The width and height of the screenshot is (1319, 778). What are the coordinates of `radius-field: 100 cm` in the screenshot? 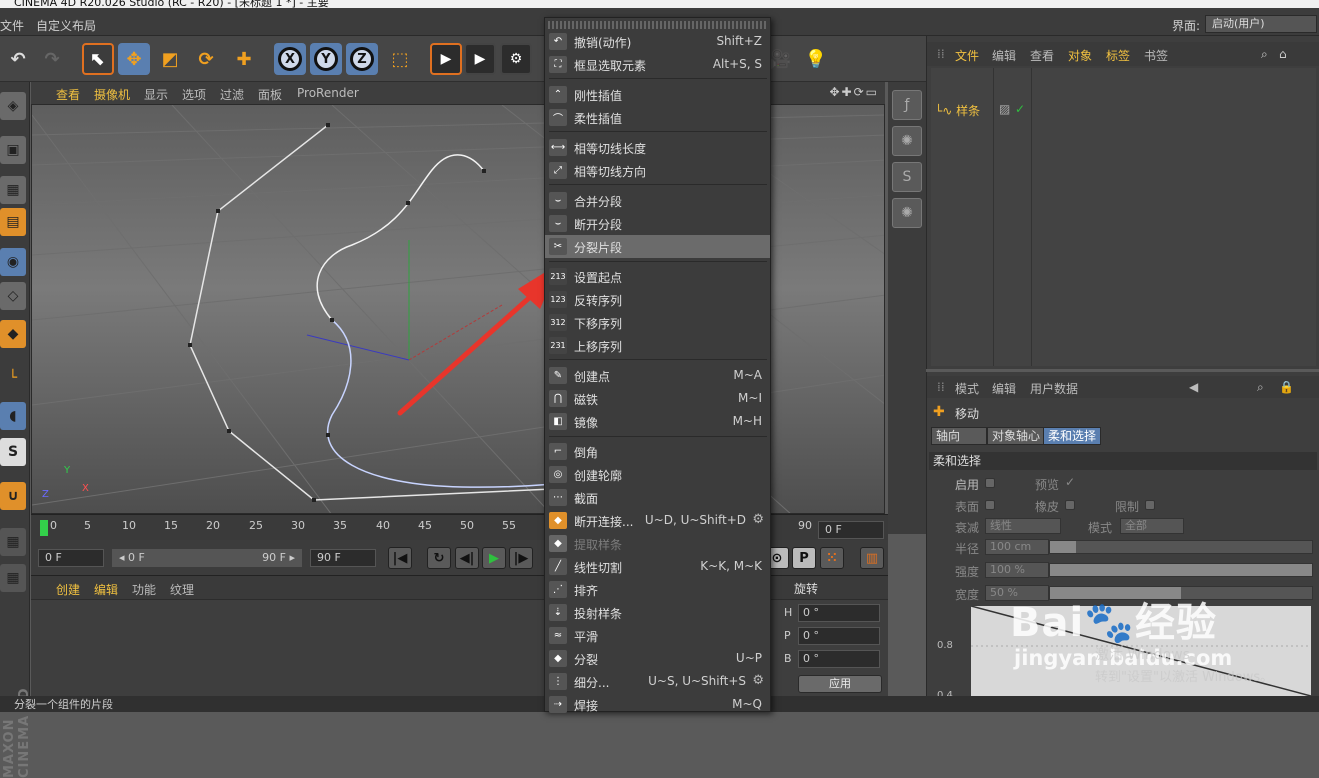 It's located at (1017, 547).